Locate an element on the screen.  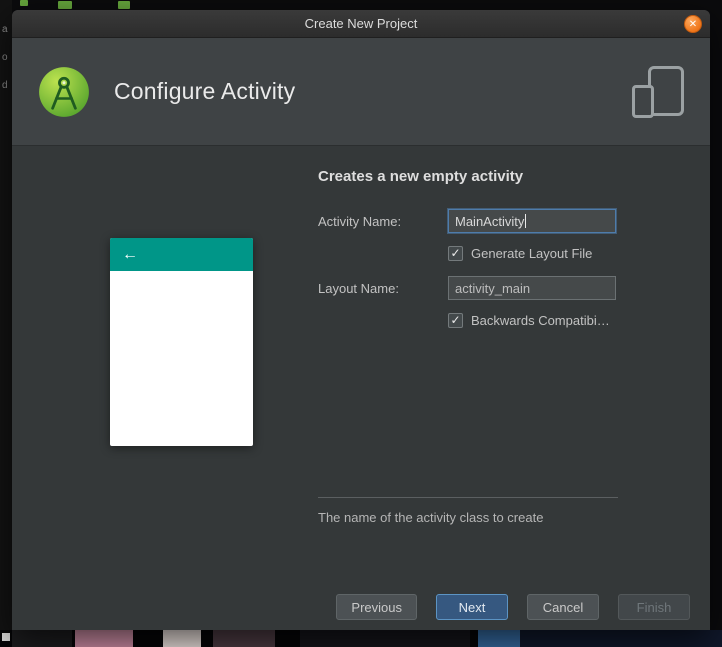
text-caret is located at coordinates (526, 221).